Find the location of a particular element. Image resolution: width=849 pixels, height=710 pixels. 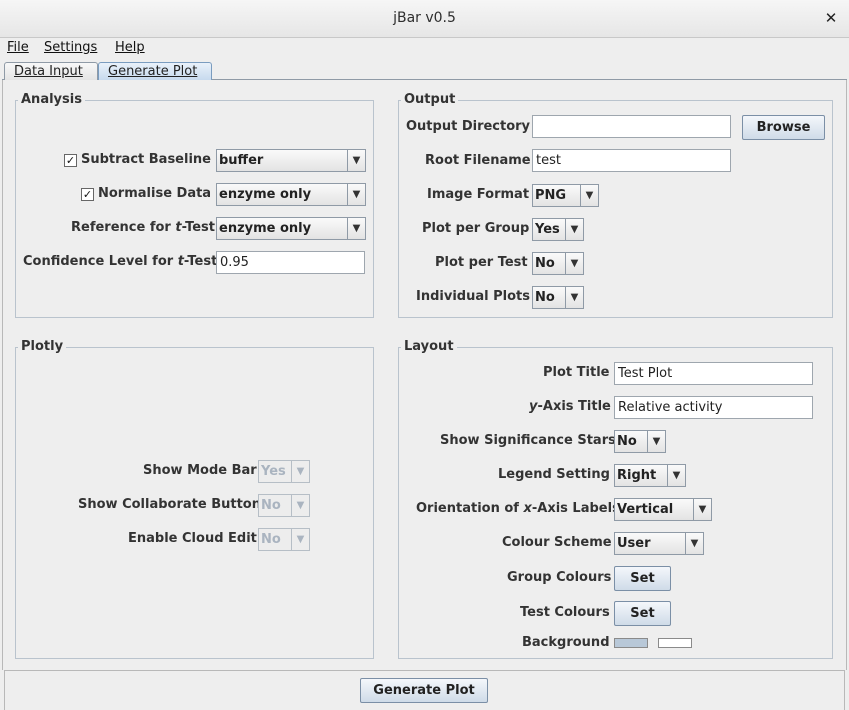

output-title: Output is located at coordinates (430, 99).